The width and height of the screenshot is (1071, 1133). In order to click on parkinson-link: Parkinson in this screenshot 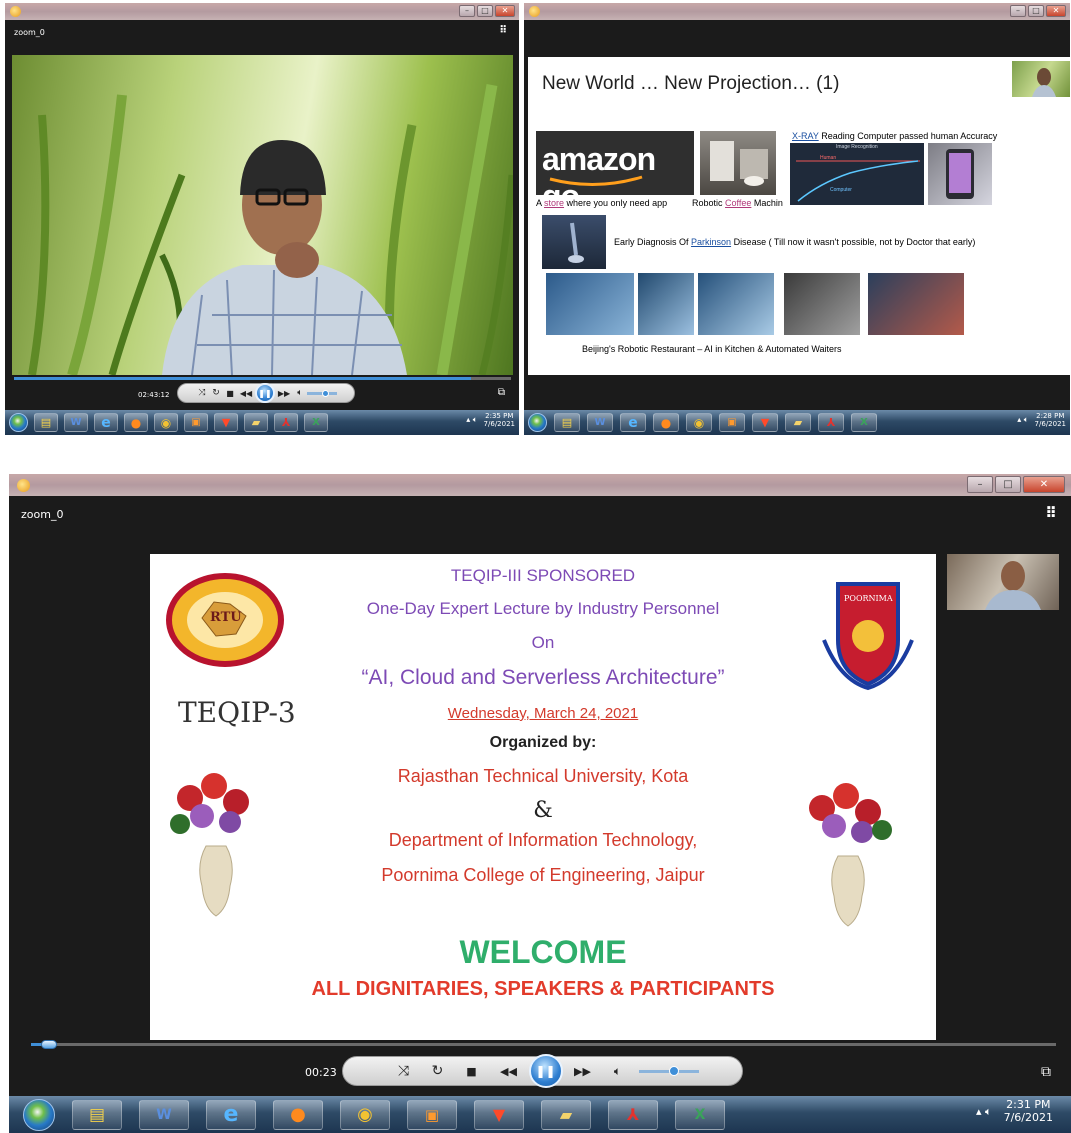, I will do `click(711, 242)`.